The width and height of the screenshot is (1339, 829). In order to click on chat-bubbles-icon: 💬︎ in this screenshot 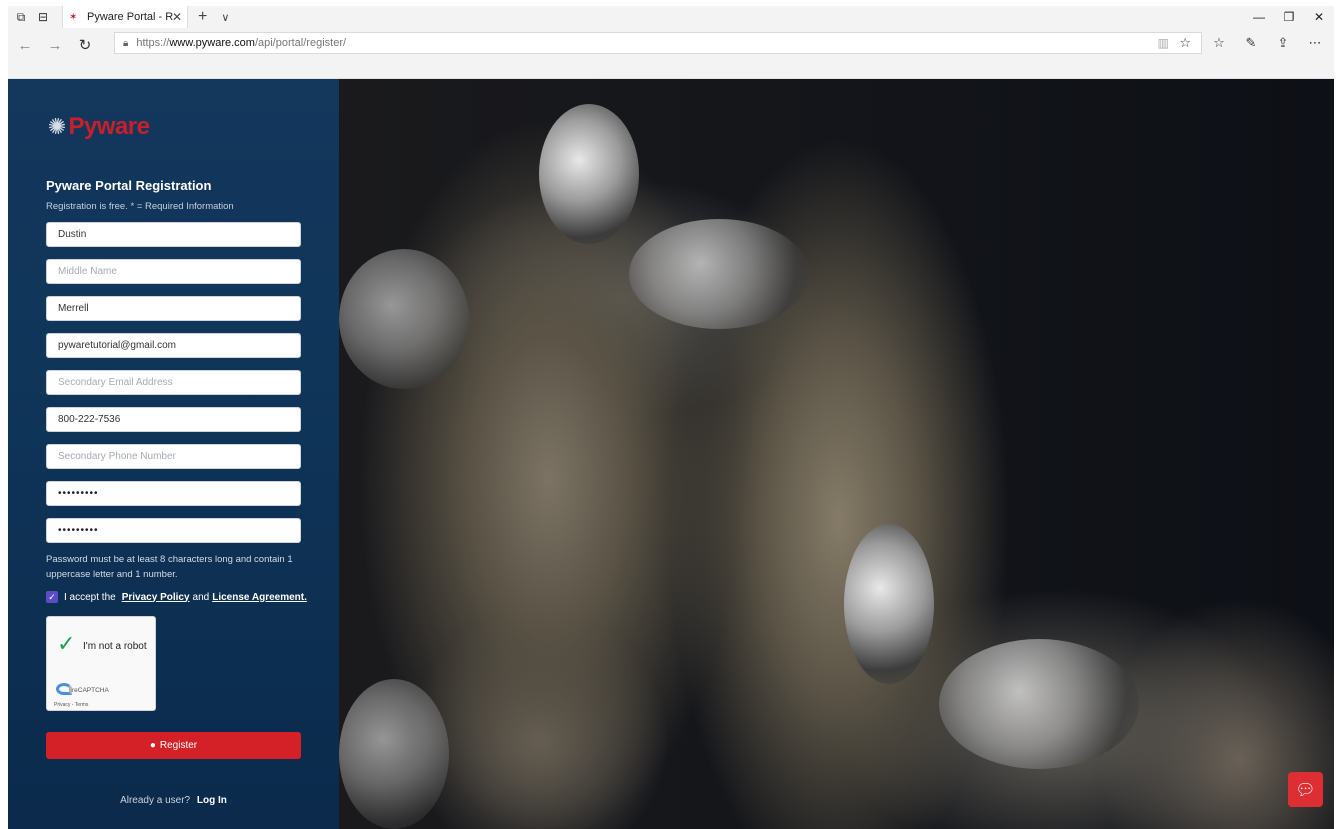, I will do `click(1305, 790)`.